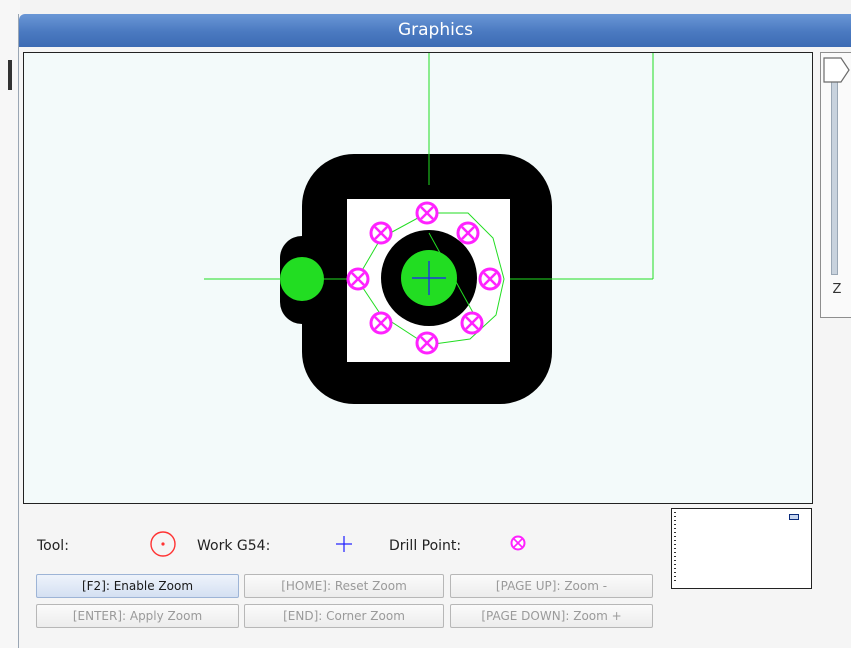 This screenshot has width=851, height=648. What do you see at coordinates (53, 546) in the screenshot?
I see `tool-legend-label: Tool:` at bounding box center [53, 546].